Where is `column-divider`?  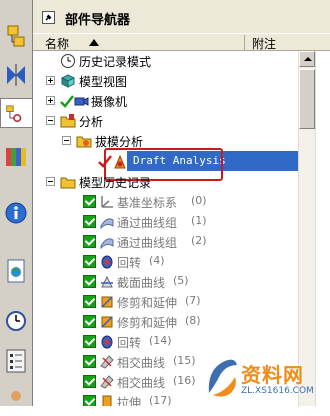 column-divider is located at coordinates (244, 42).